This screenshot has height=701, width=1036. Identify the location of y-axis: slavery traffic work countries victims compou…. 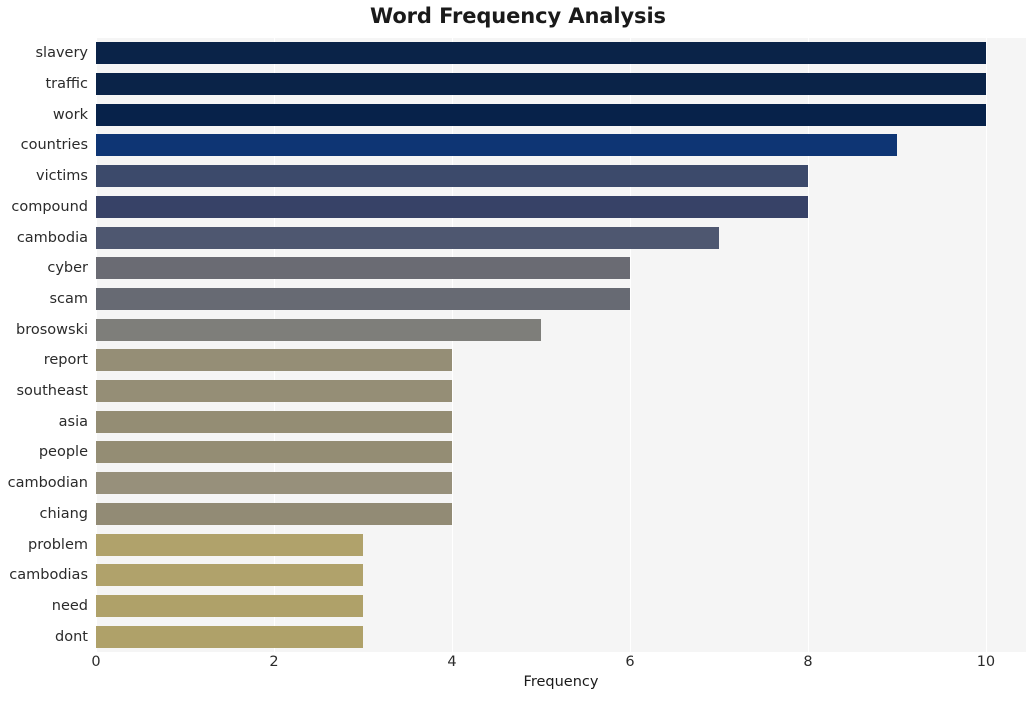
(44, 345).